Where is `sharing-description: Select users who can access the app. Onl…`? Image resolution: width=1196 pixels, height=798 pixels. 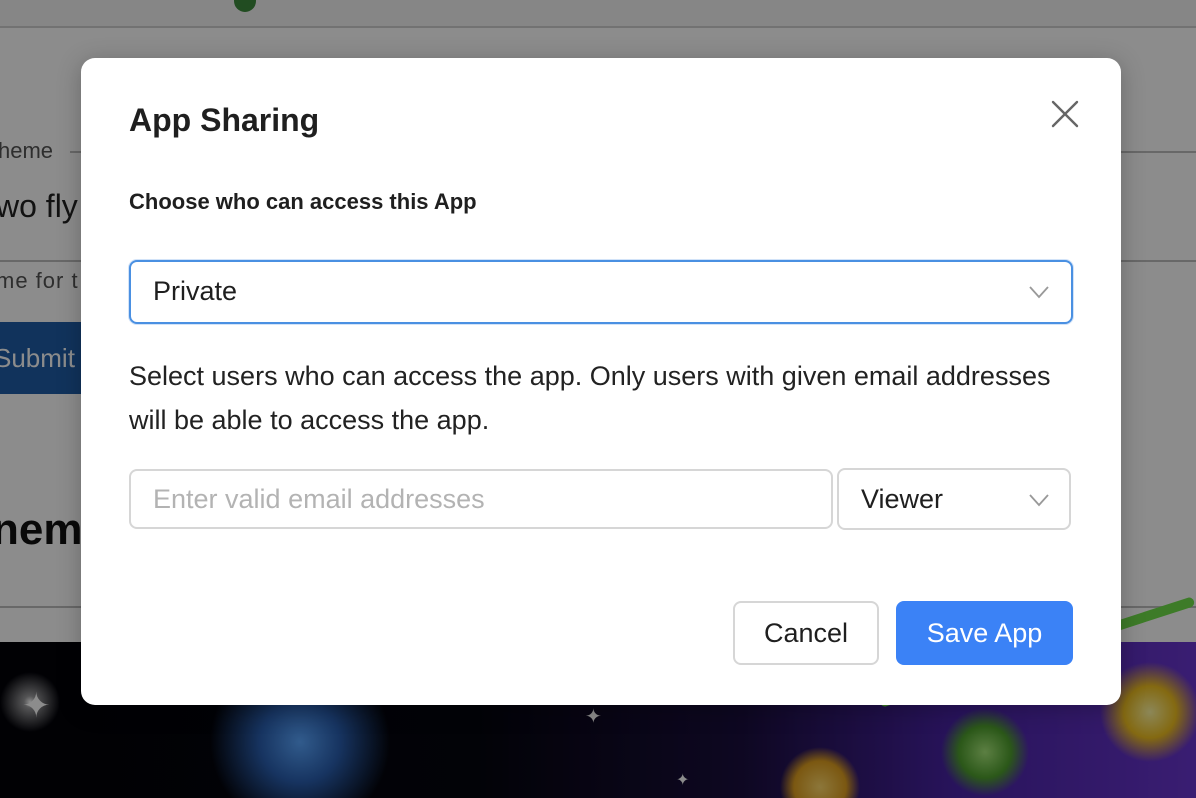
sharing-description: Select users who can access the app. Onl… is located at coordinates (590, 398).